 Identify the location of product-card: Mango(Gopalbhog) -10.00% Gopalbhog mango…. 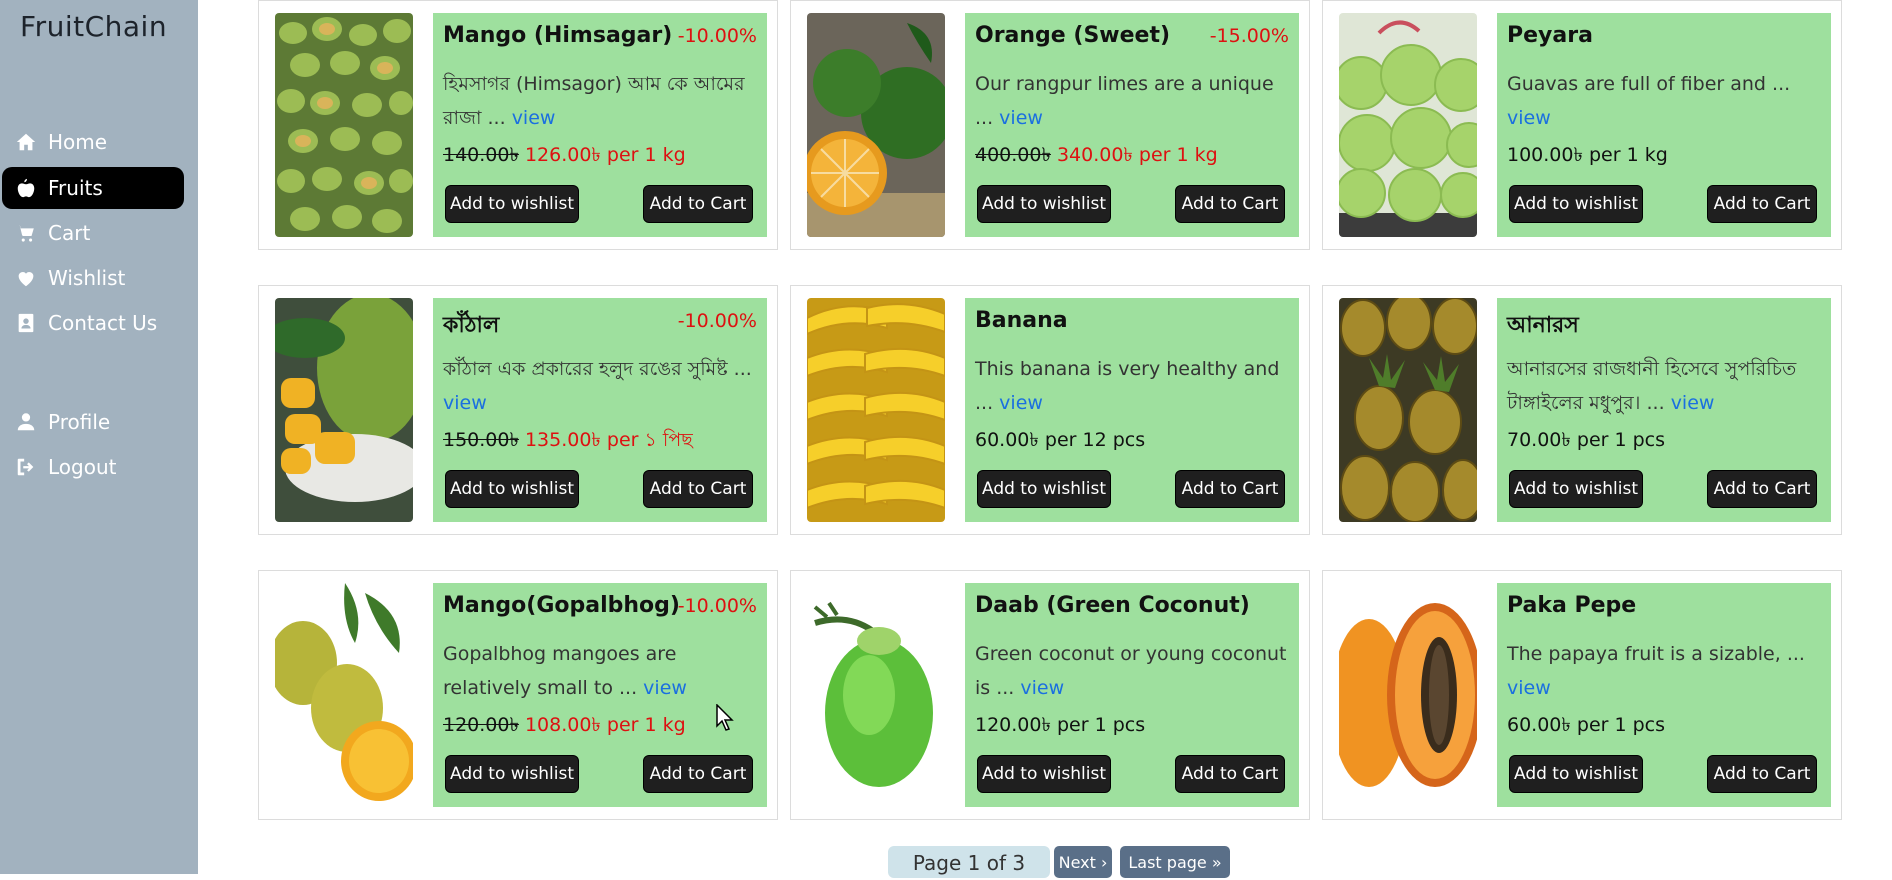
(518, 695).